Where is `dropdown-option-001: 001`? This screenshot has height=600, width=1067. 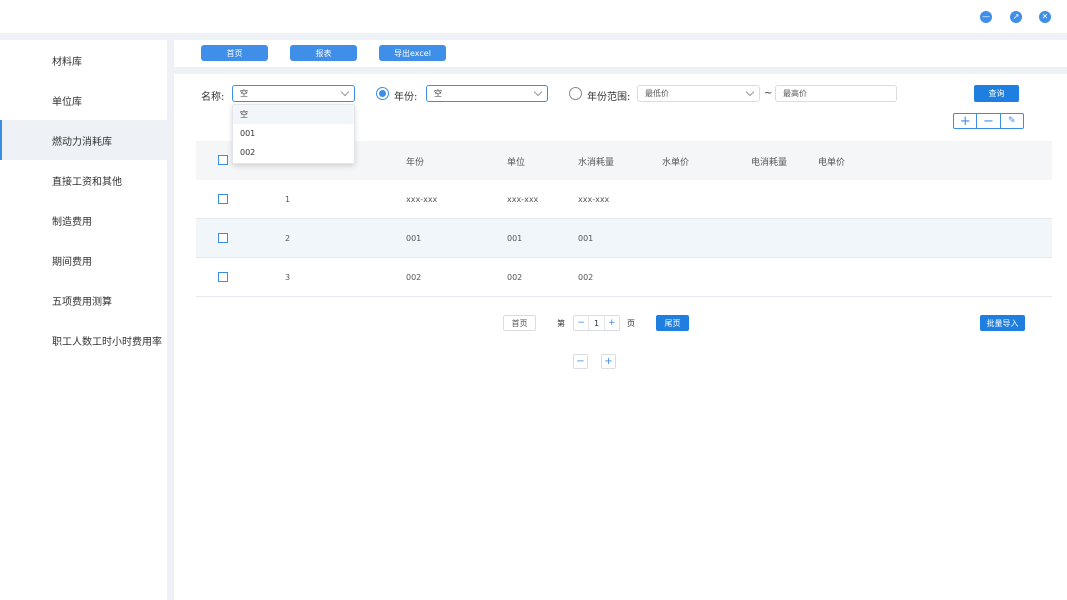
dropdown-option-001: 001 is located at coordinates (293, 133).